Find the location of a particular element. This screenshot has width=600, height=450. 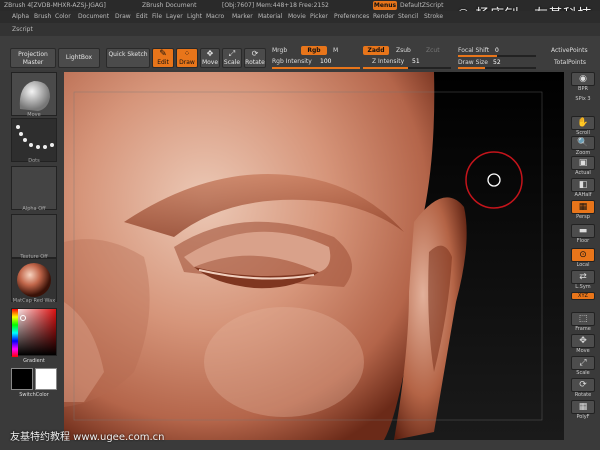

menu-item-macro: Macro is located at coordinates (215, 17).